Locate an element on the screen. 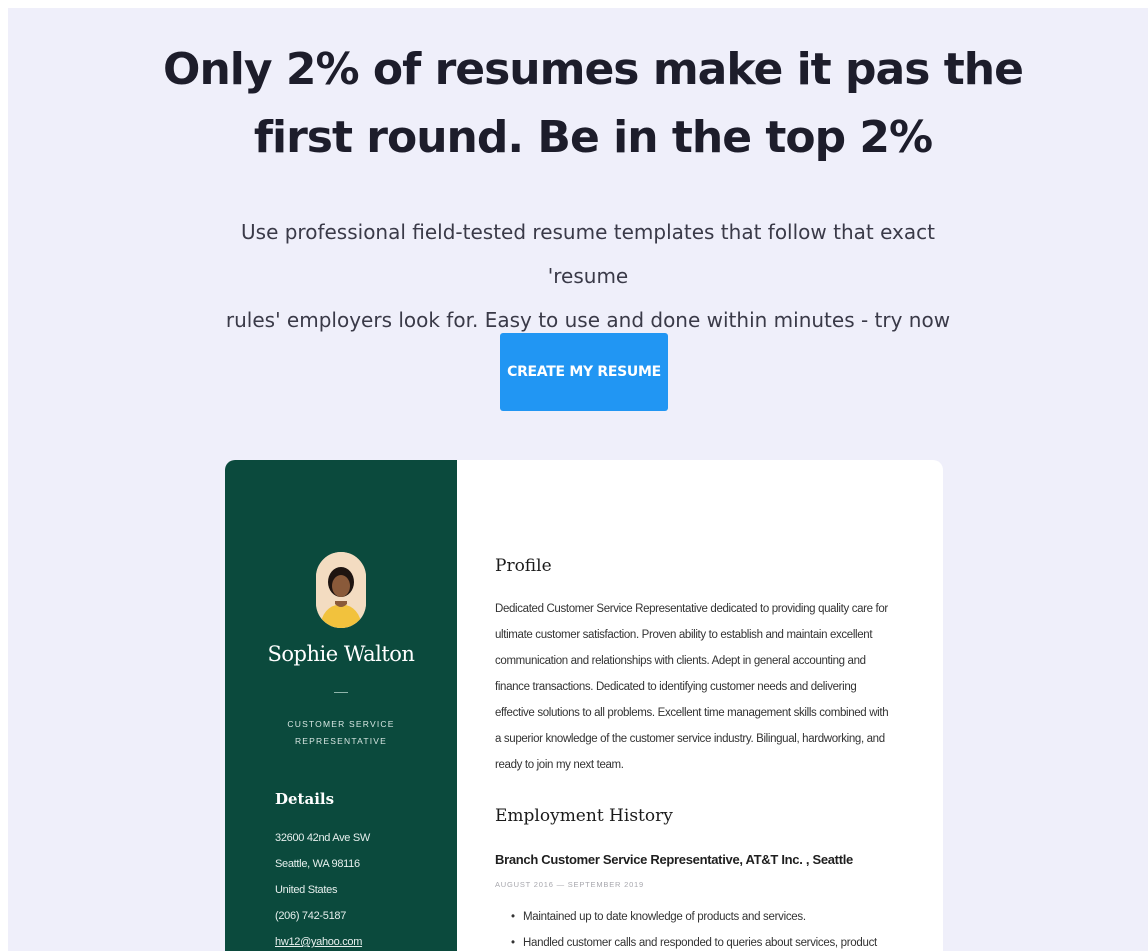 This screenshot has height=951, width=1148. headline-line-2: first round. Be in the top 2% is located at coordinates (593, 137).